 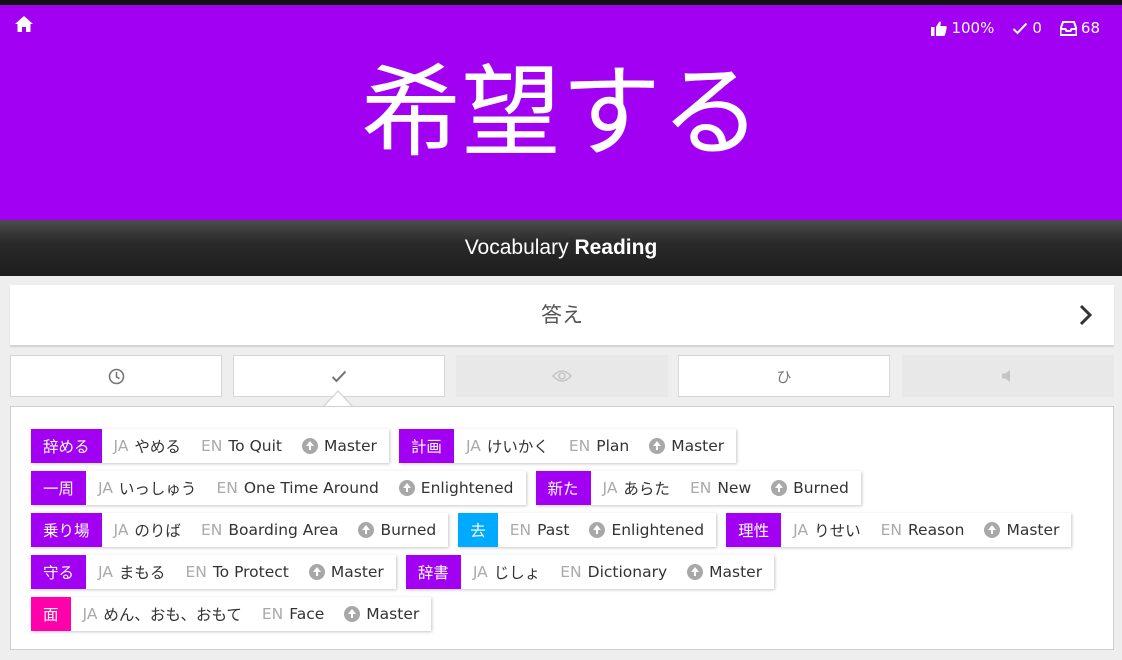 I want to click on list-item: 理性 JA りせい EN Reason Master, so click(x=899, y=530).